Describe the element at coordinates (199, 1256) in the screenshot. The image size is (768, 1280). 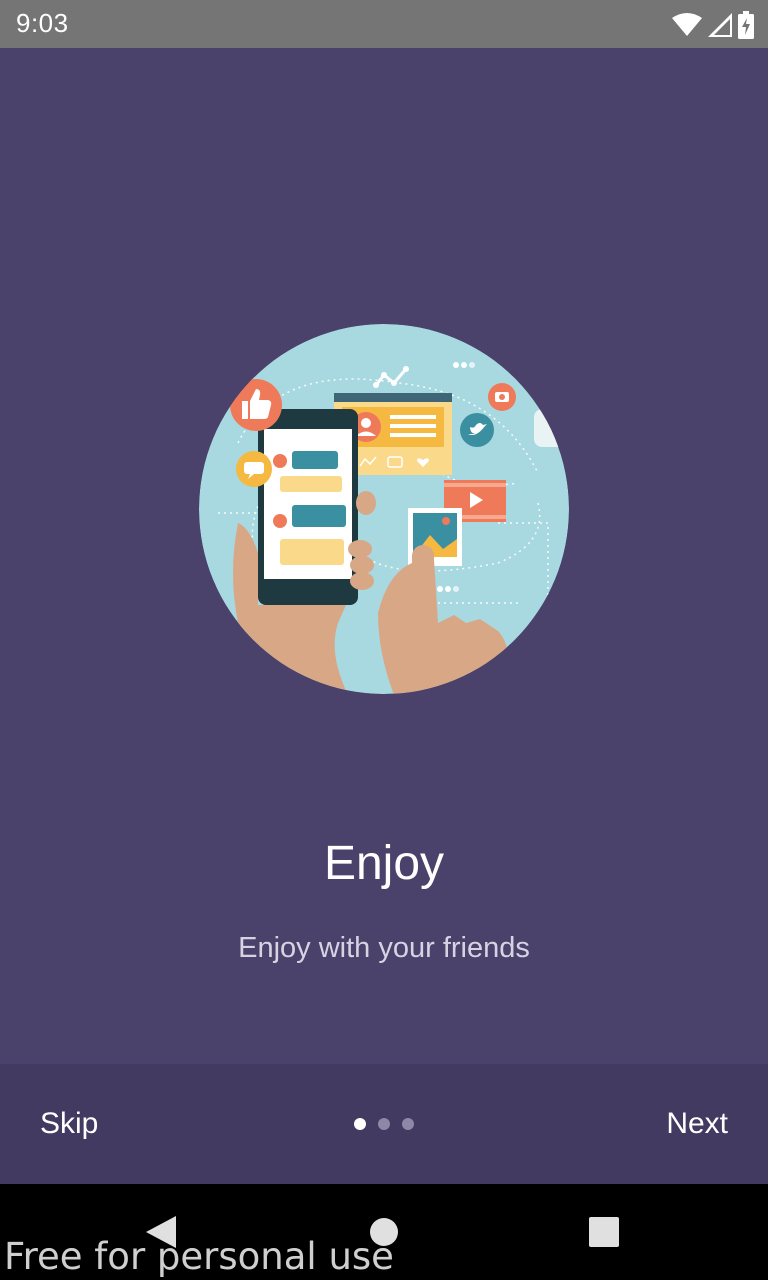
I see `watermark-text: Free for personal use` at that location.